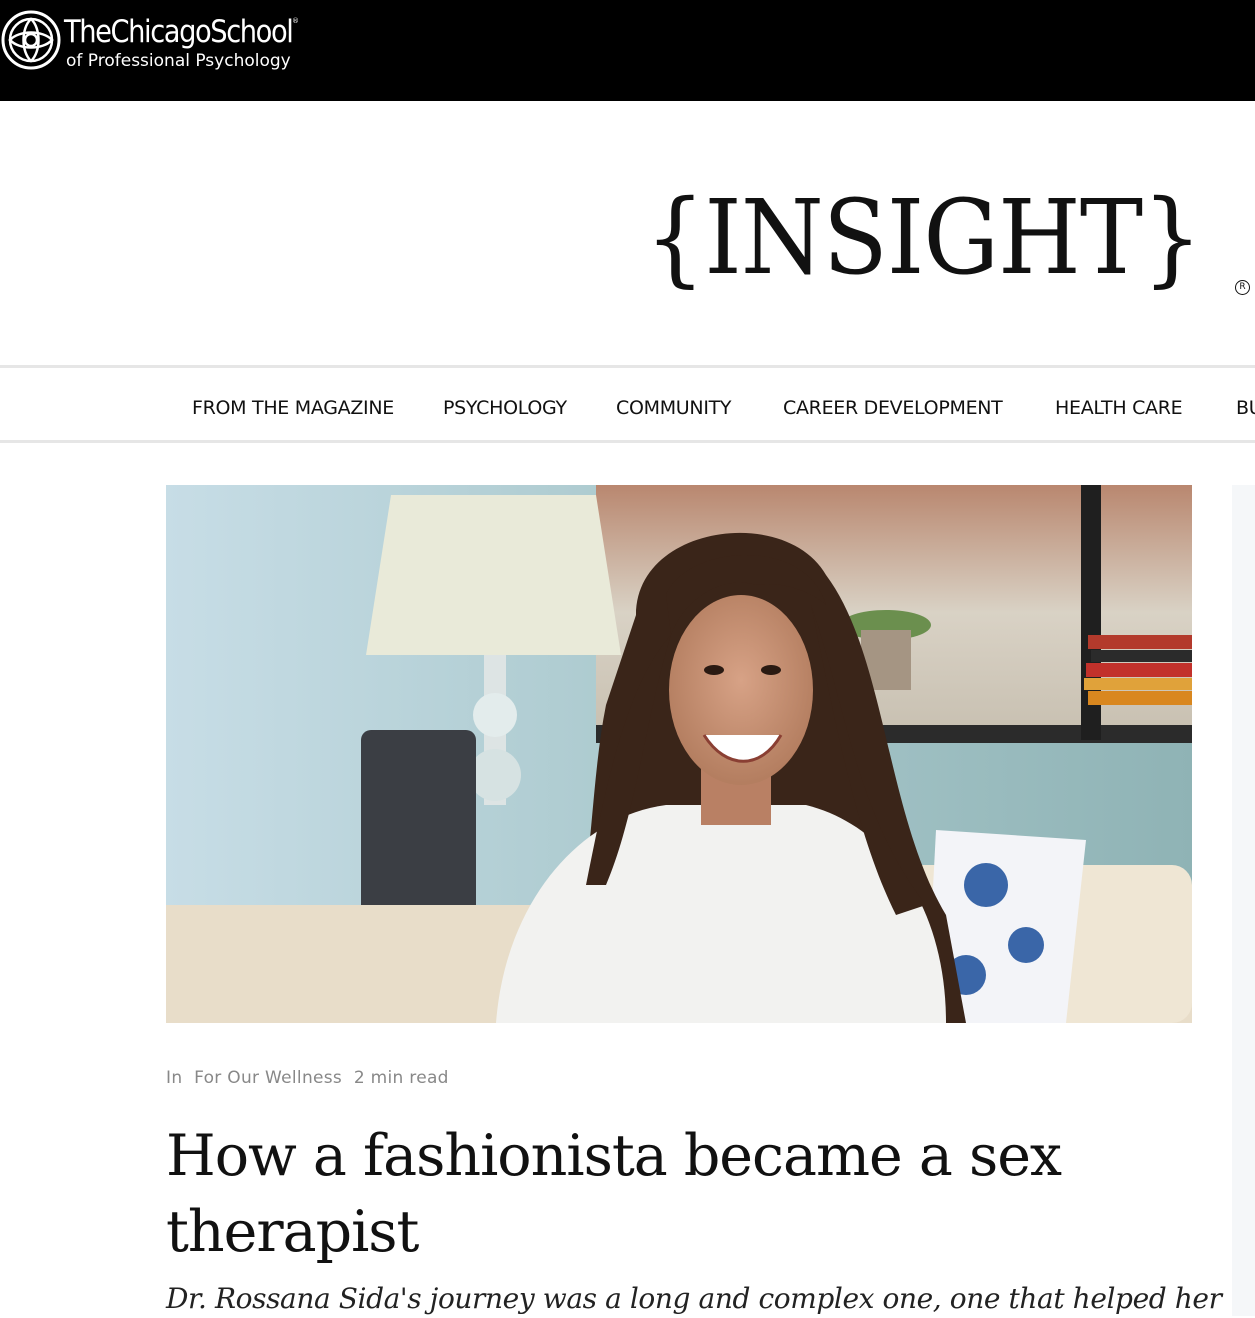  I want to click on category-link: For Our Wellness, so click(268, 1078).